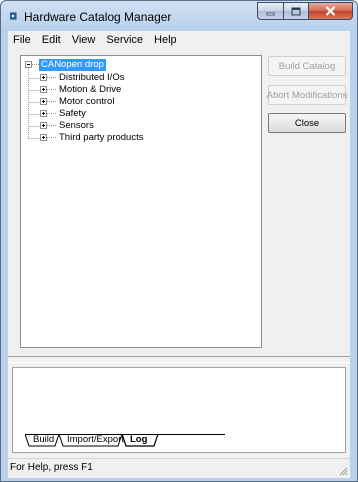  Describe the element at coordinates (125, 40) in the screenshot. I see `menu-service: Service` at that location.